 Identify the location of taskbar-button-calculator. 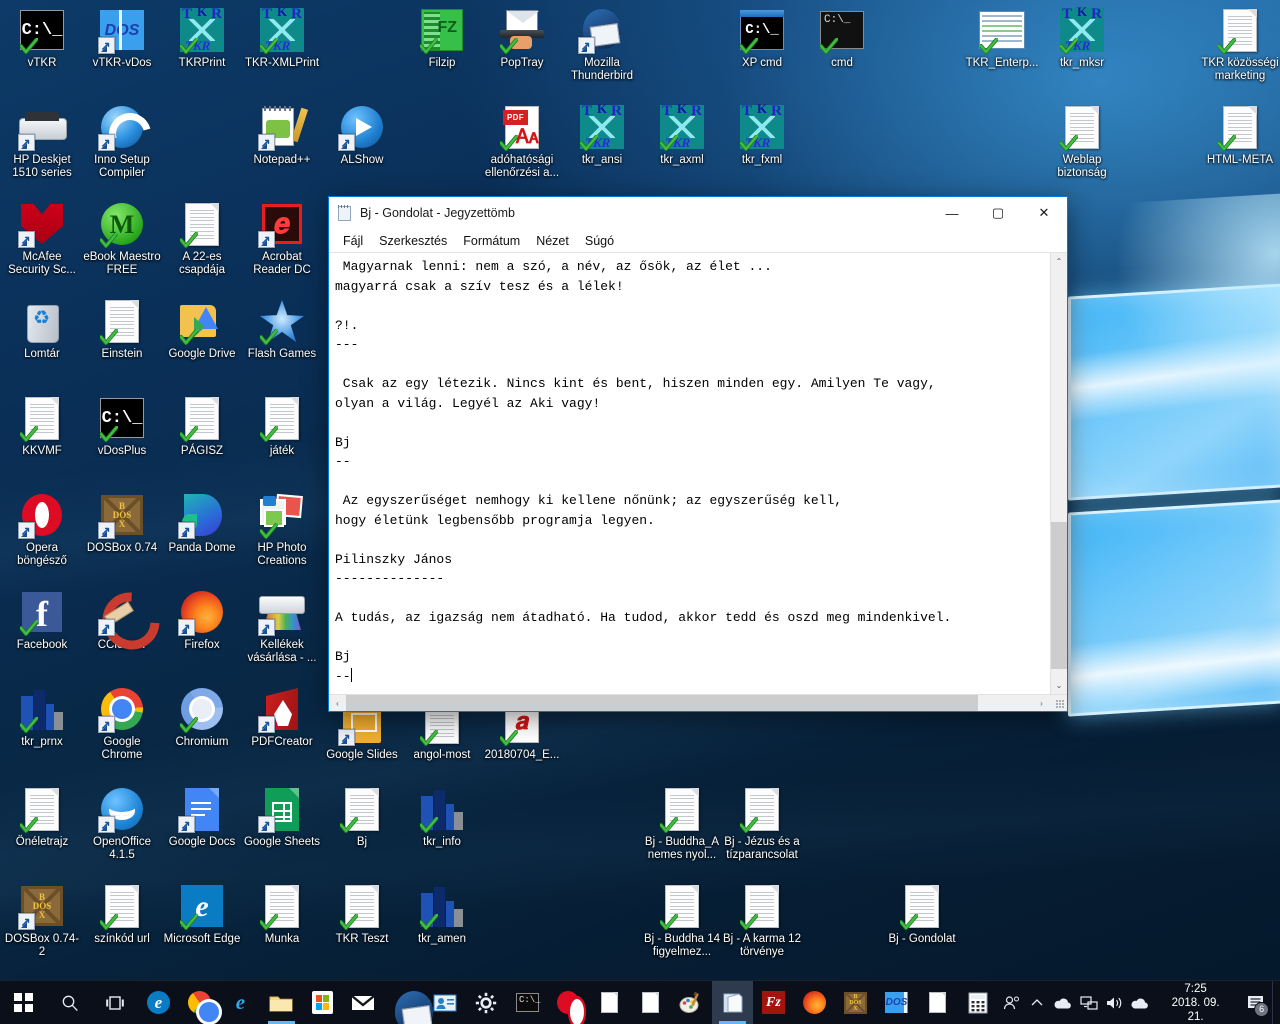
(978, 1002).